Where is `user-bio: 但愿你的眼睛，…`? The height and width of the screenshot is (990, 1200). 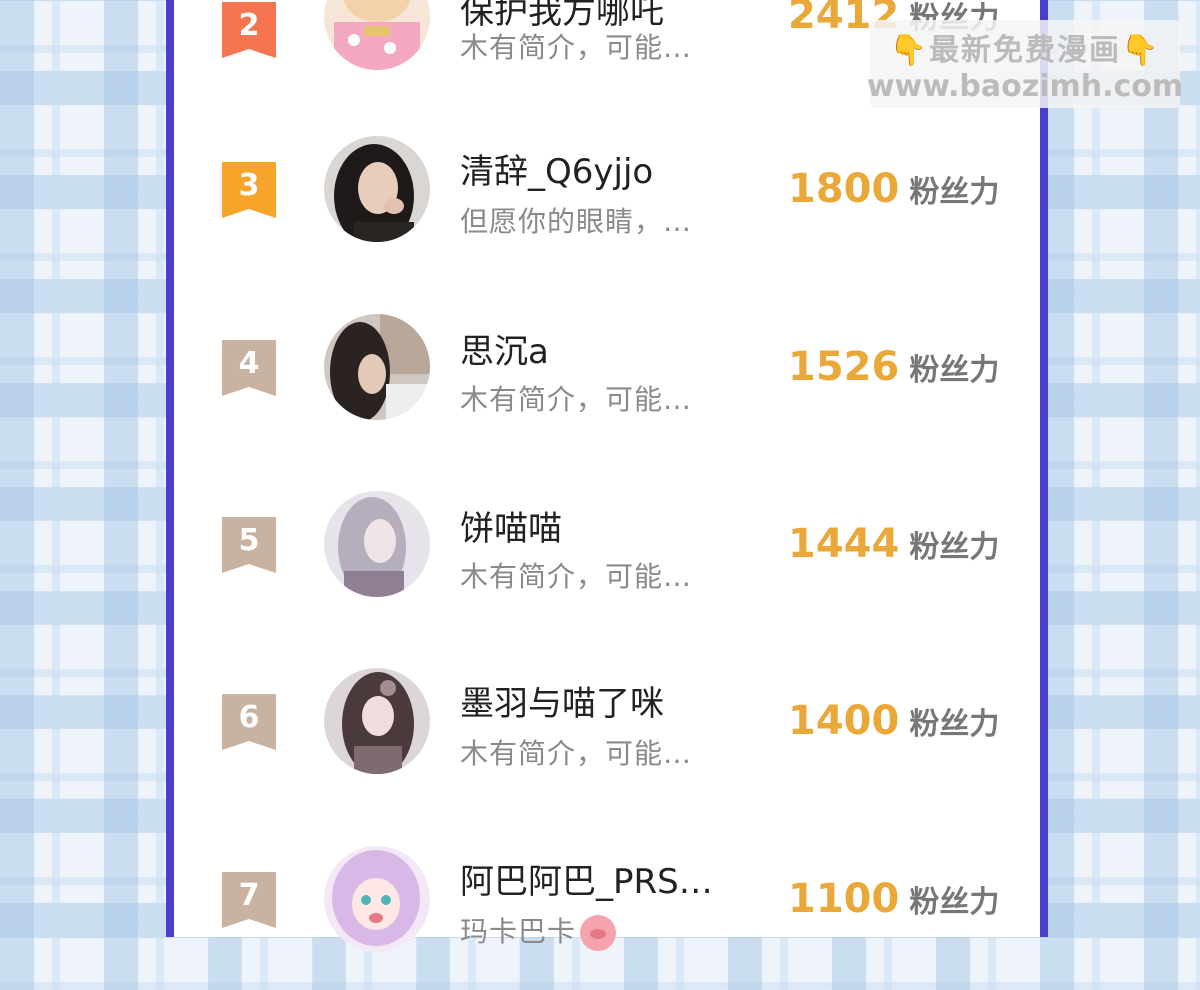 user-bio: 但愿你的眼睛，… is located at coordinates (576, 221).